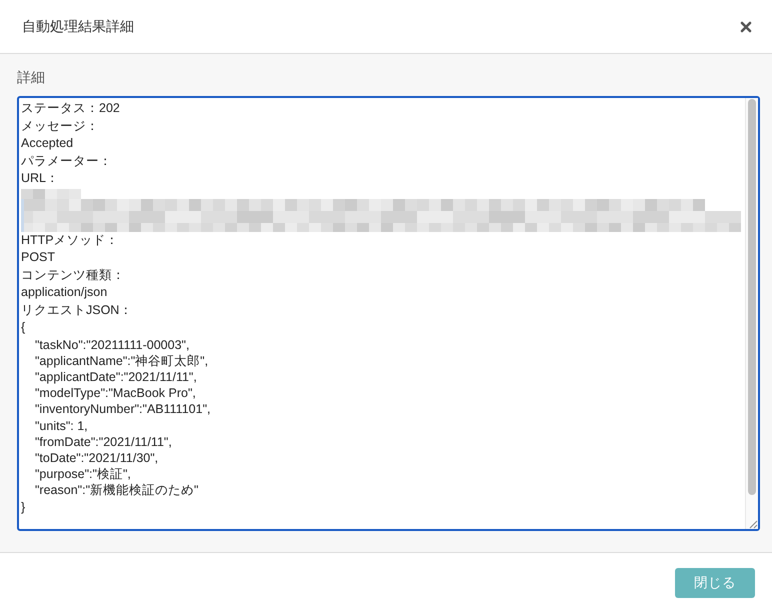 The height and width of the screenshot is (613, 772). I want to click on dialog-title: 自動処理結果詳細, so click(78, 27).